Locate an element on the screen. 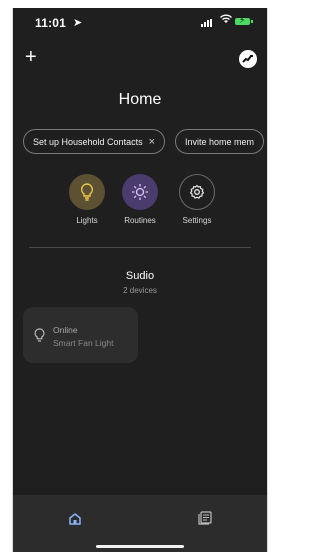 This screenshot has width=320, height=552. bottom-navigation is located at coordinates (140, 523).